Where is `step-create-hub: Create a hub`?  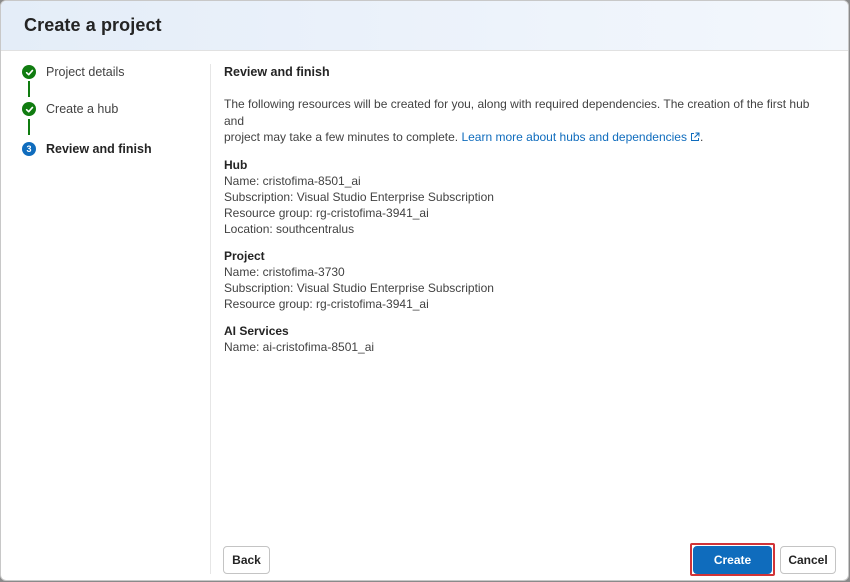
step-create-hub: Create a hub is located at coordinates (70, 109).